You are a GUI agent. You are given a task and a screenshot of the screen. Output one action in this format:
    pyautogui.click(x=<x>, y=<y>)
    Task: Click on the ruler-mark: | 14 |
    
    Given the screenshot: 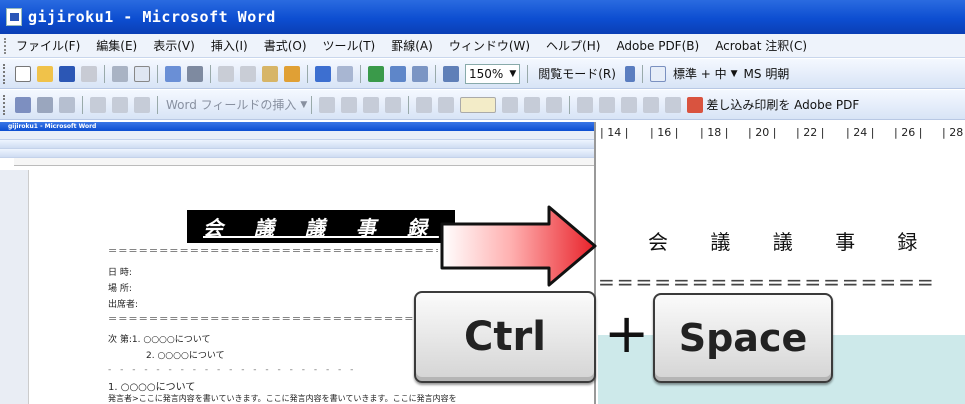 What is the action you would take?
    pyautogui.click(x=614, y=132)
    